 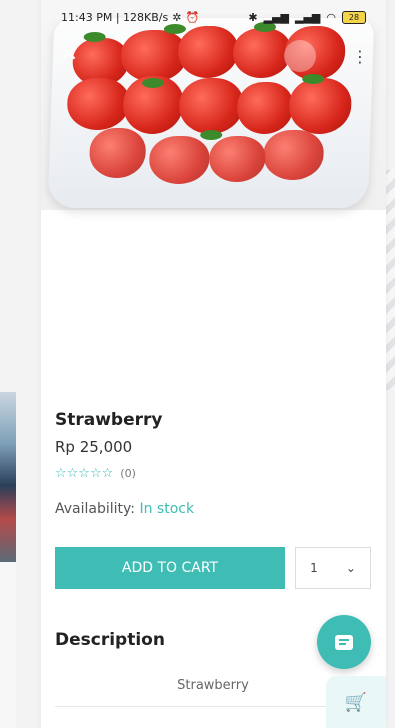 What do you see at coordinates (8, 477) in the screenshot?
I see `background-photo-left` at bounding box center [8, 477].